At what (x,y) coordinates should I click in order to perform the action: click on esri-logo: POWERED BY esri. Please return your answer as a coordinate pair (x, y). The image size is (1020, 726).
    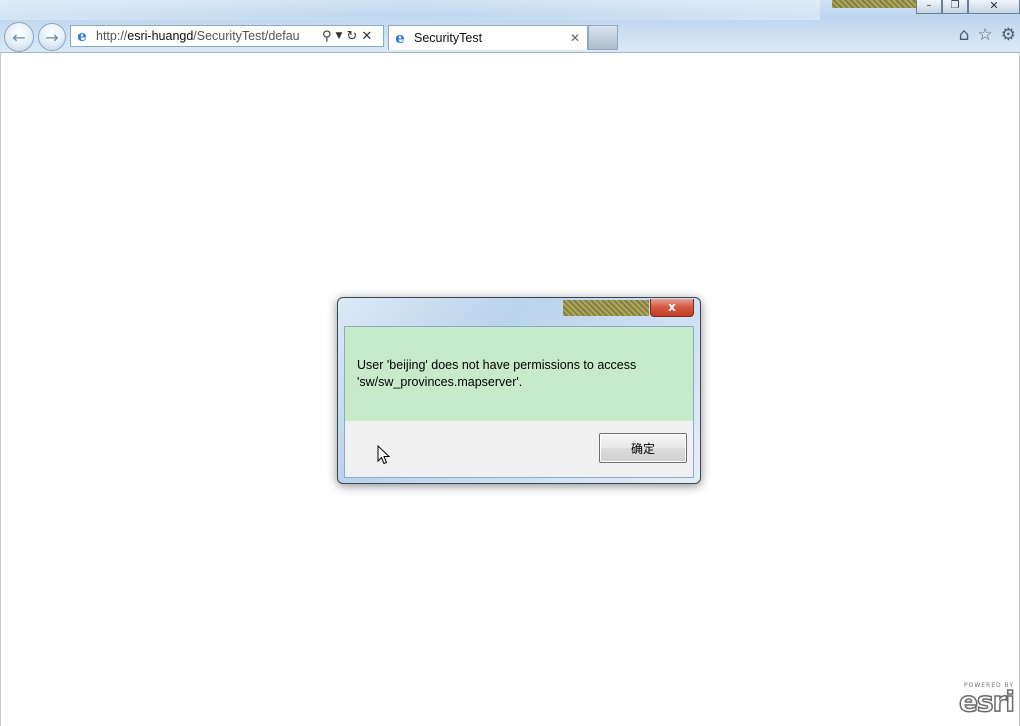
    Looking at the image, I should click on (984, 700).